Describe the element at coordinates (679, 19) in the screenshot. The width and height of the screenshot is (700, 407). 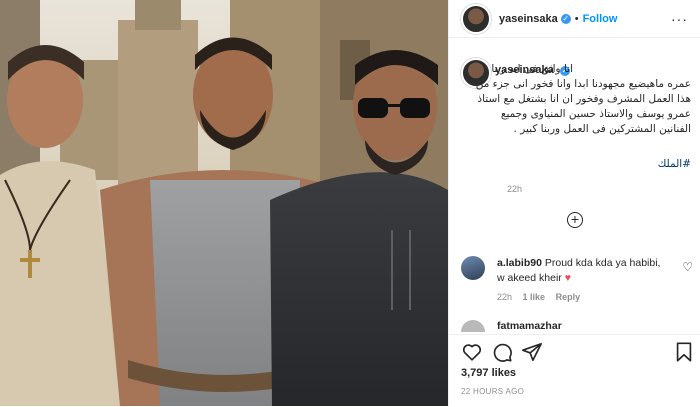
I see `more-options-icon: ···` at that location.